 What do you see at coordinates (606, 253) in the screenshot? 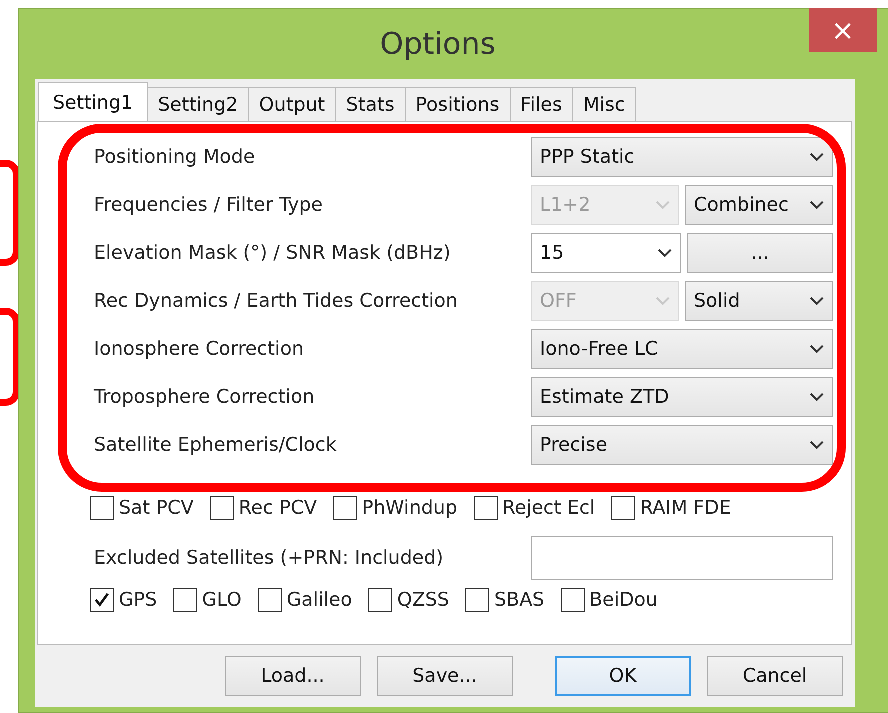
I see `dropdown: 15` at bounding box center [606, 253].